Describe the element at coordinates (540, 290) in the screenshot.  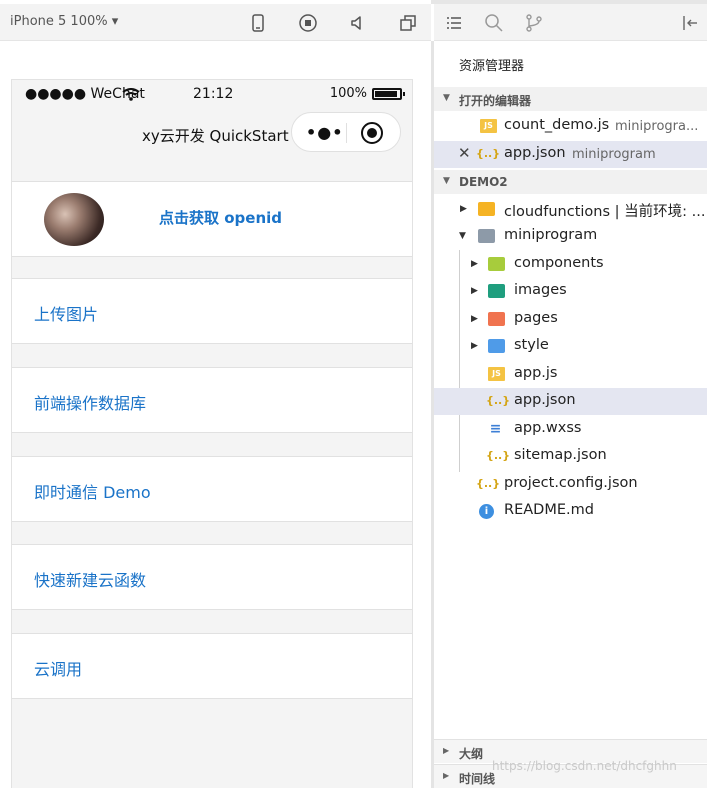
I see `folder-name: images` at that location.